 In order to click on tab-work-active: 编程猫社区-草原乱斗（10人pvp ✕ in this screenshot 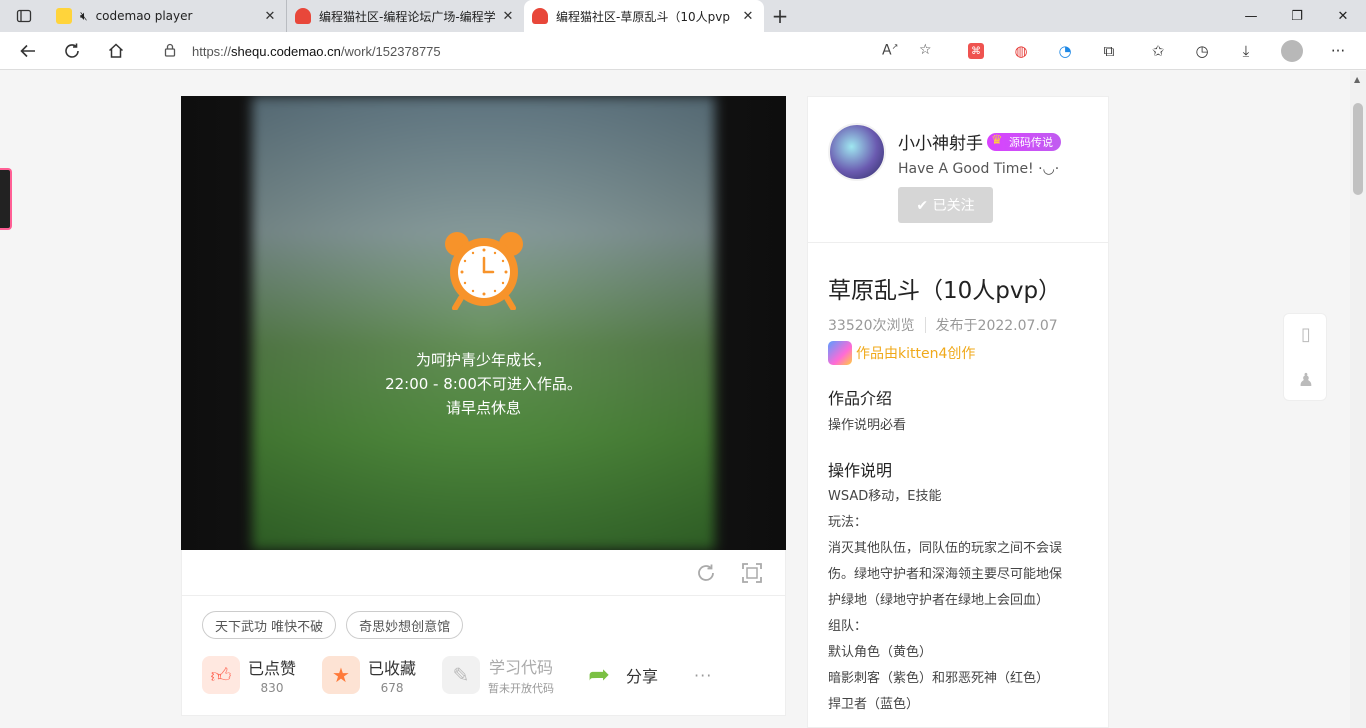, I will do `click(644, 16)`.